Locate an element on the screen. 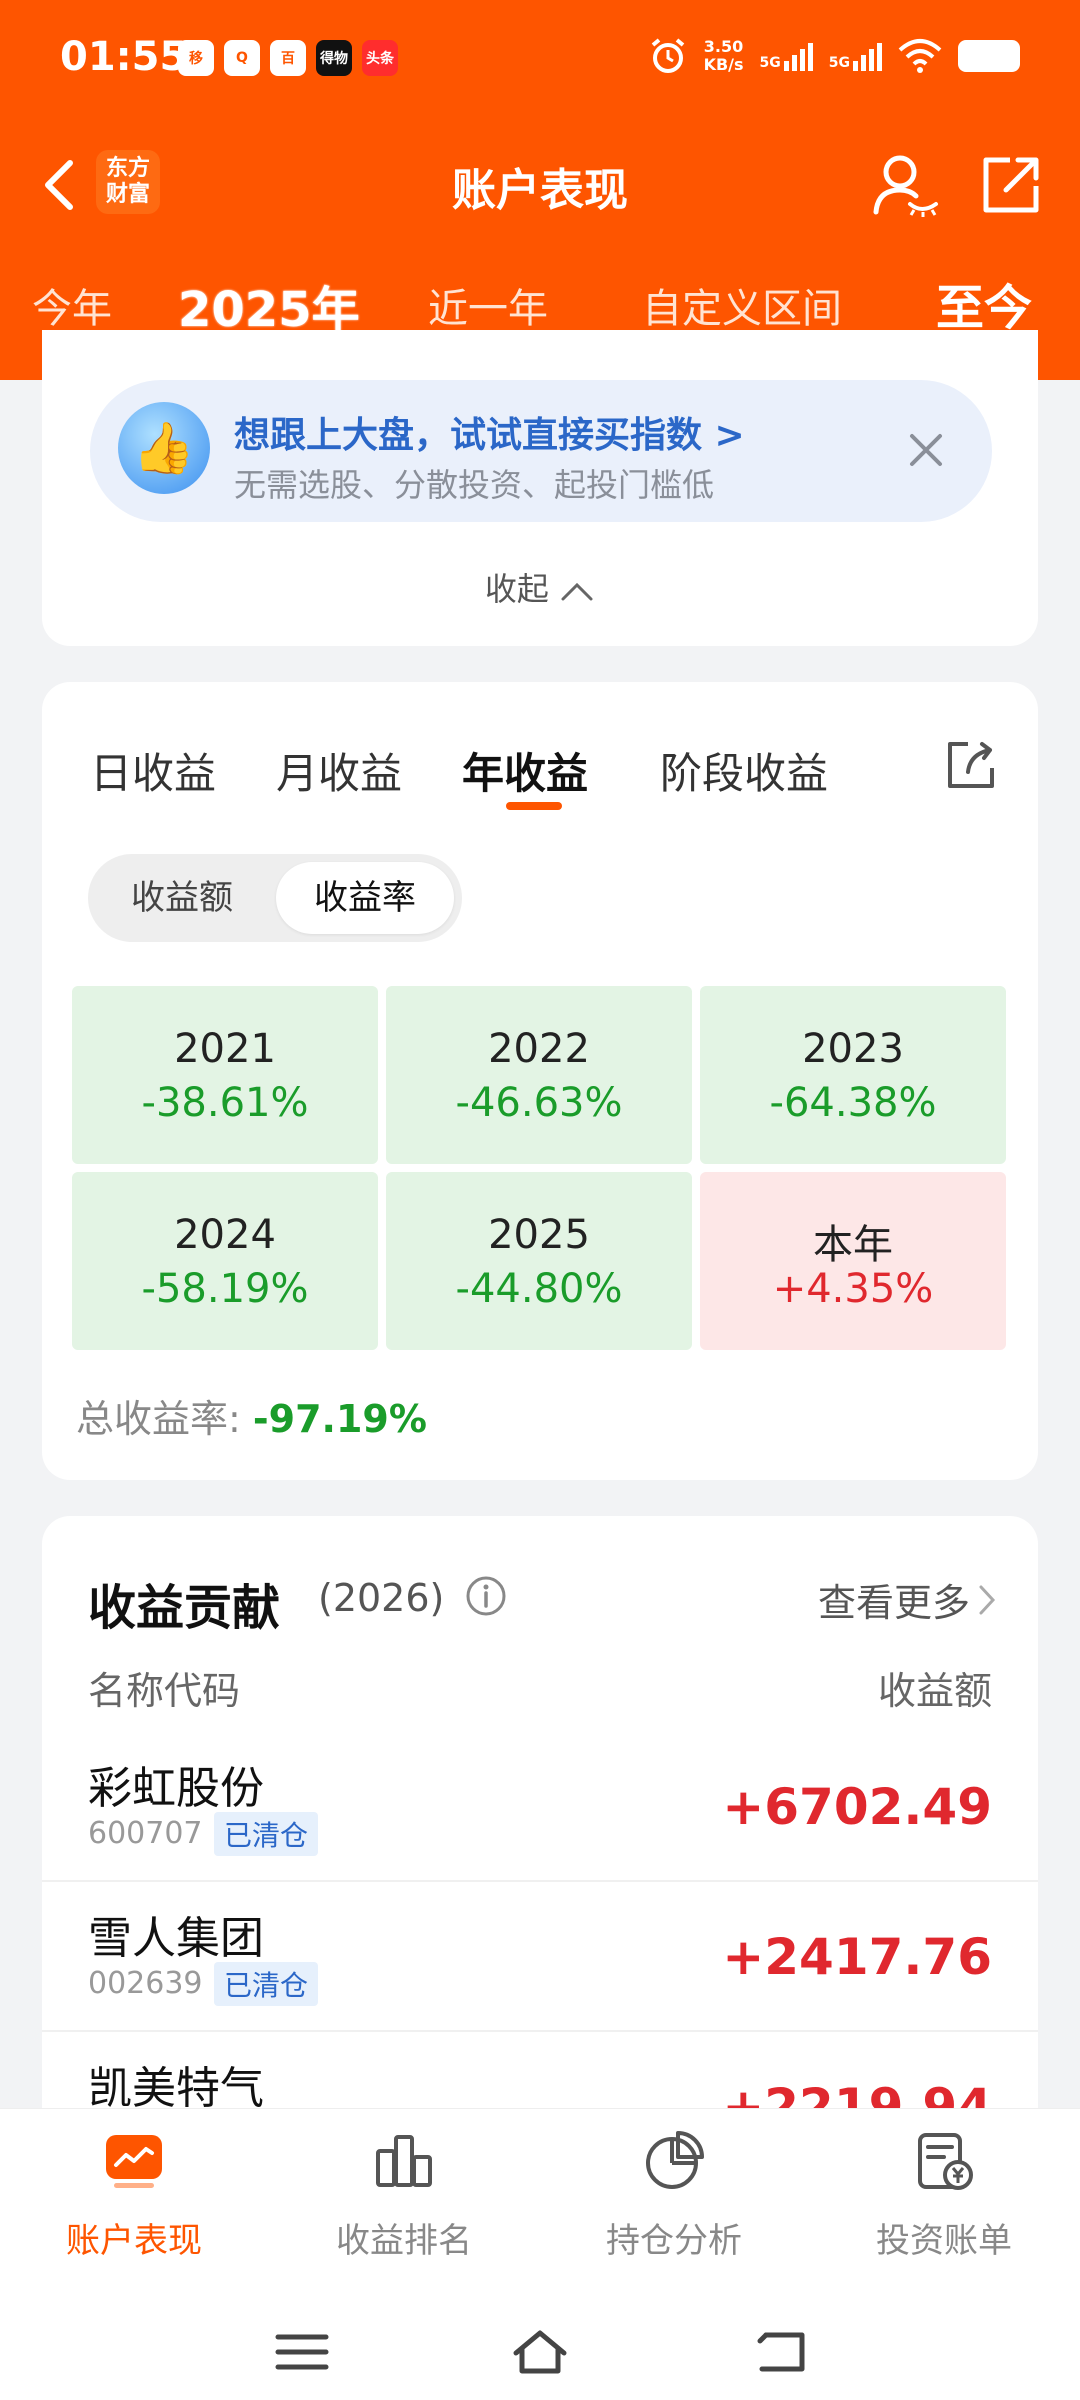 This screenshot has height=2400, width=1080. year-cell: 2023 -64.38% is located at coordinates (853, 1075).